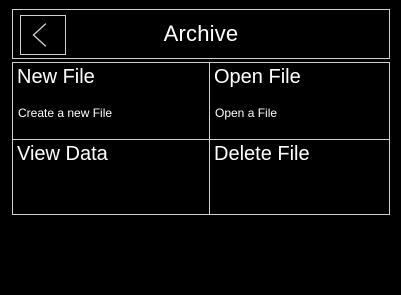 The height and width of the screenshot is (295, 401). I want to click on new-file-label: New File, so click(56, 77).